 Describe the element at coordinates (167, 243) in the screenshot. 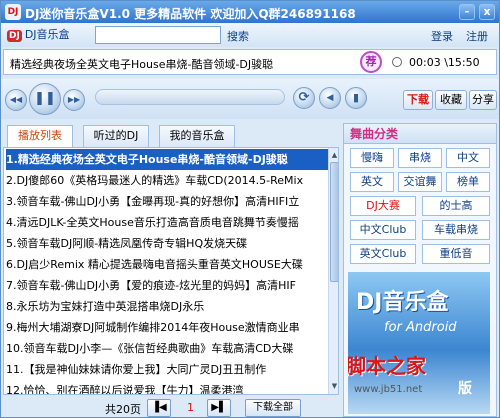

I see `playlist-item: 5.领音车载DJ阿顺-精选凤凰传奇专辑HQ发烧天碟` at that location.